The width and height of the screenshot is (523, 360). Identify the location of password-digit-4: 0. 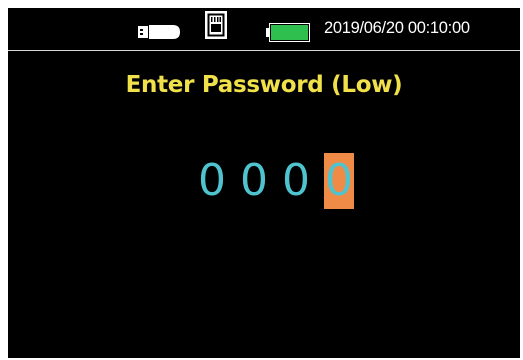
(339, 181).